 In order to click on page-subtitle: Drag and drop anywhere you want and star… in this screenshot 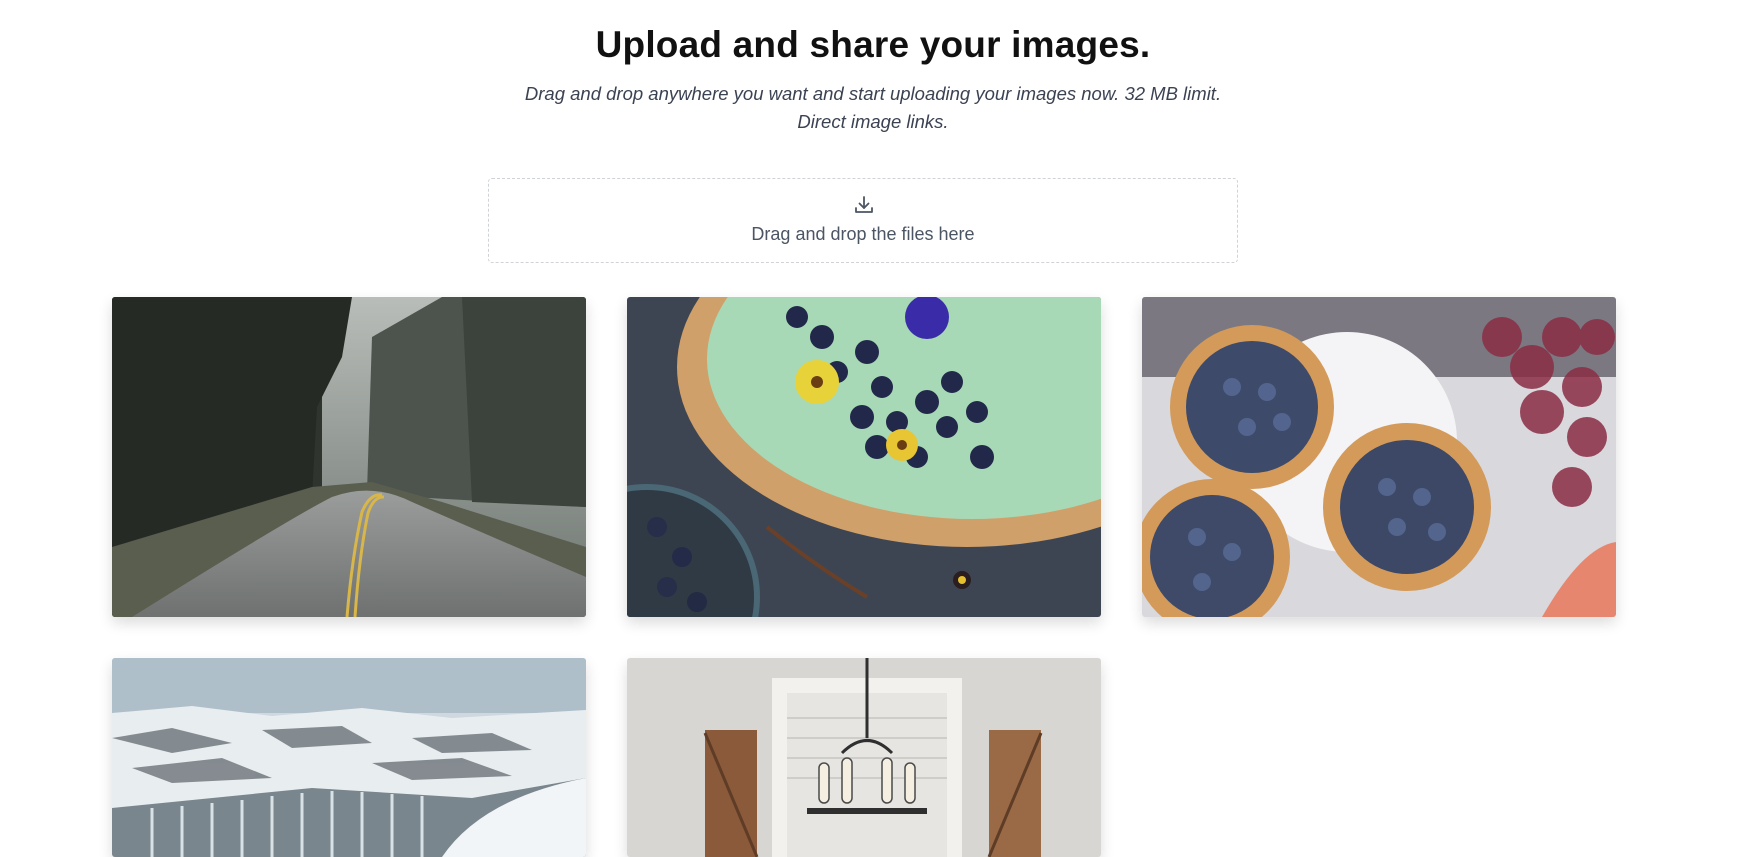, I will do `click(873, 108)`.